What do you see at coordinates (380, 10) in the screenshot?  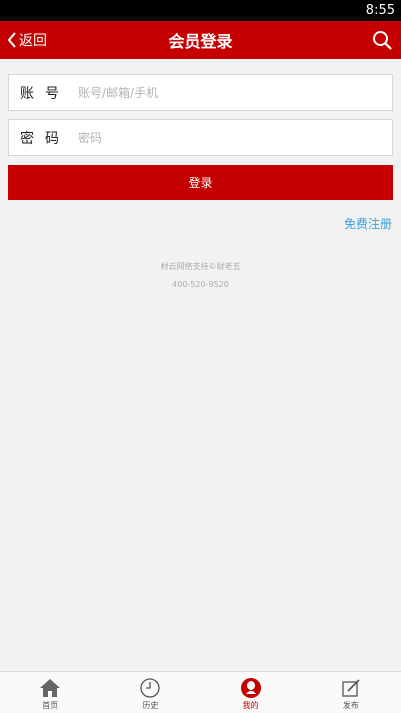 I see `status-time: 8:55` at bounding box center [380, 10].